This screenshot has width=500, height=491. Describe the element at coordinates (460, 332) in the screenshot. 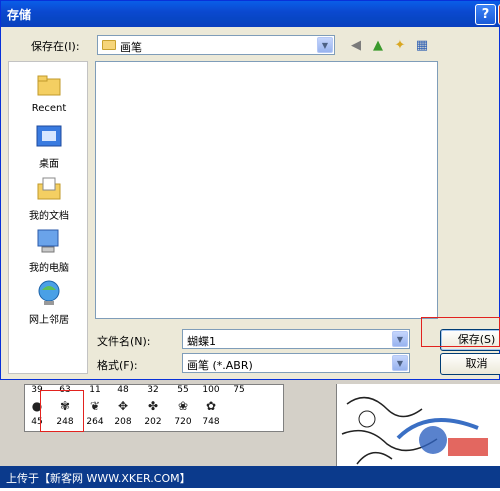

I see `save-highlight-box` at that location.